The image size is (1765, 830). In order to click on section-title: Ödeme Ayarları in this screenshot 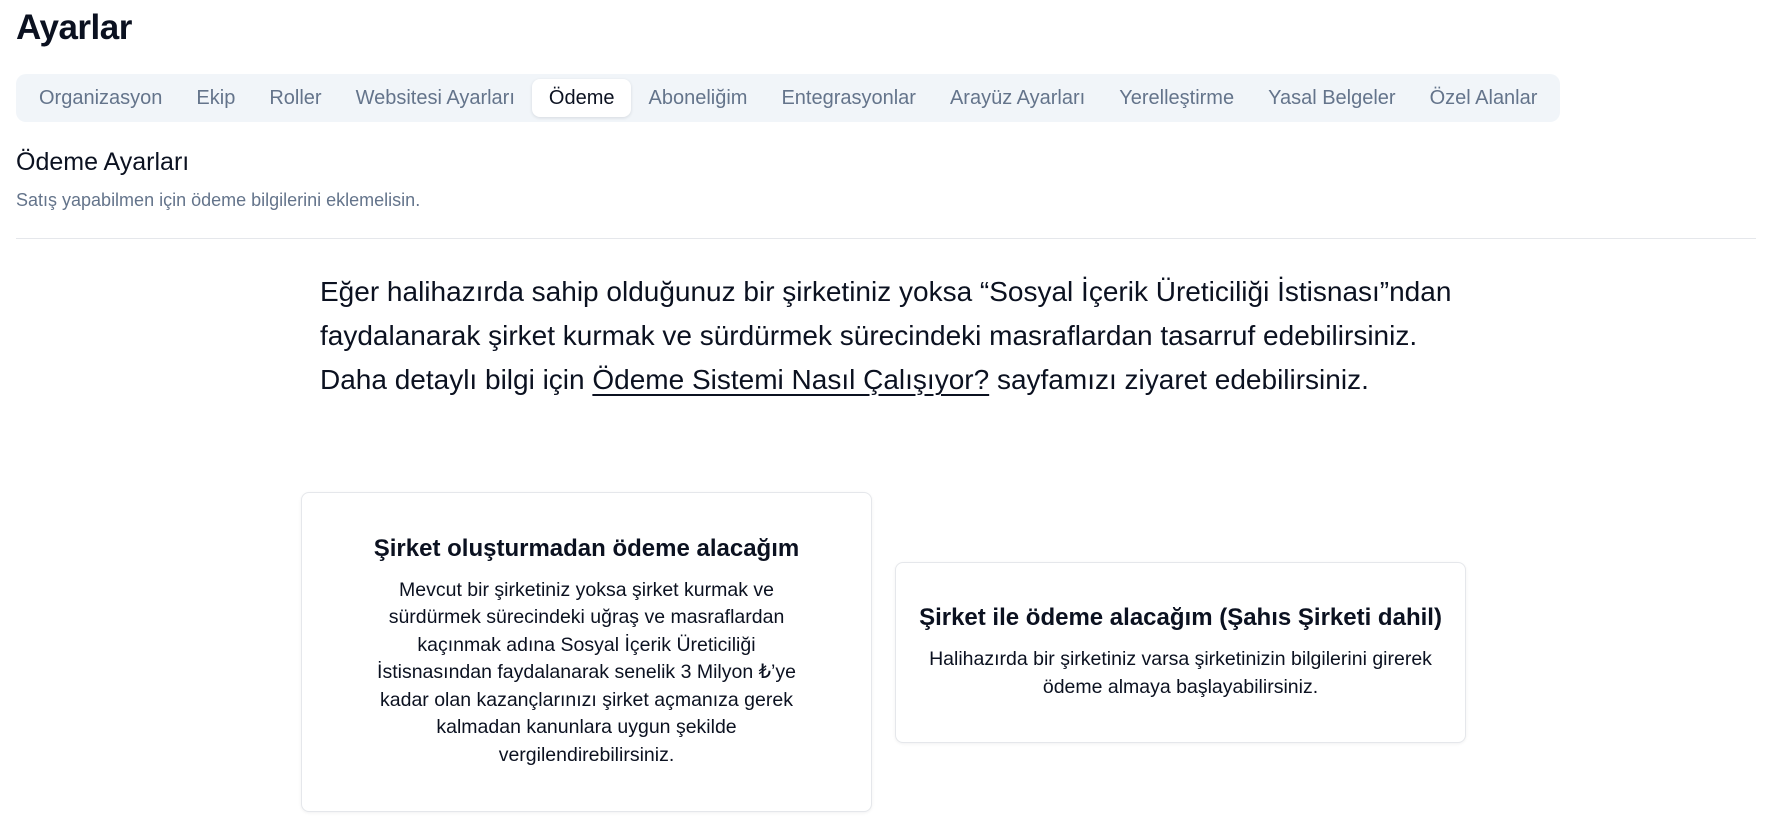, I will do `click(103, 162)`.